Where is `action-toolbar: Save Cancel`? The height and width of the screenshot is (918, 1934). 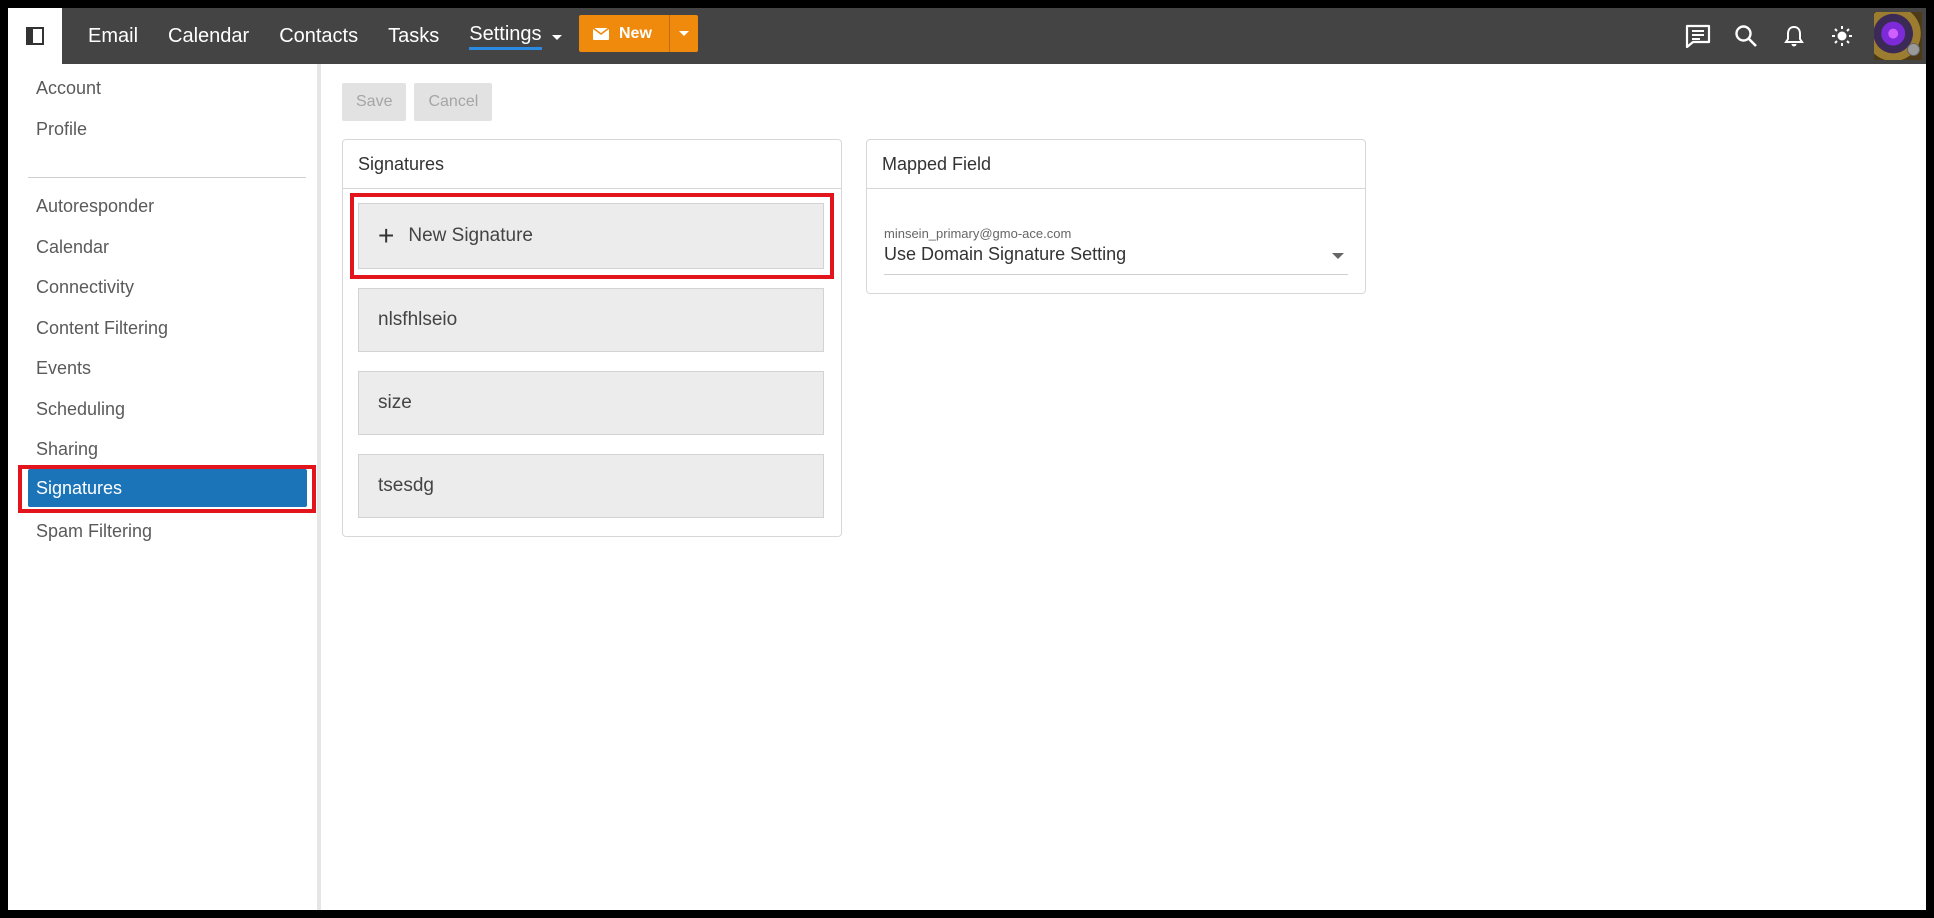 action-toolbar: Save Cancel is located at coordinates (421, 102).